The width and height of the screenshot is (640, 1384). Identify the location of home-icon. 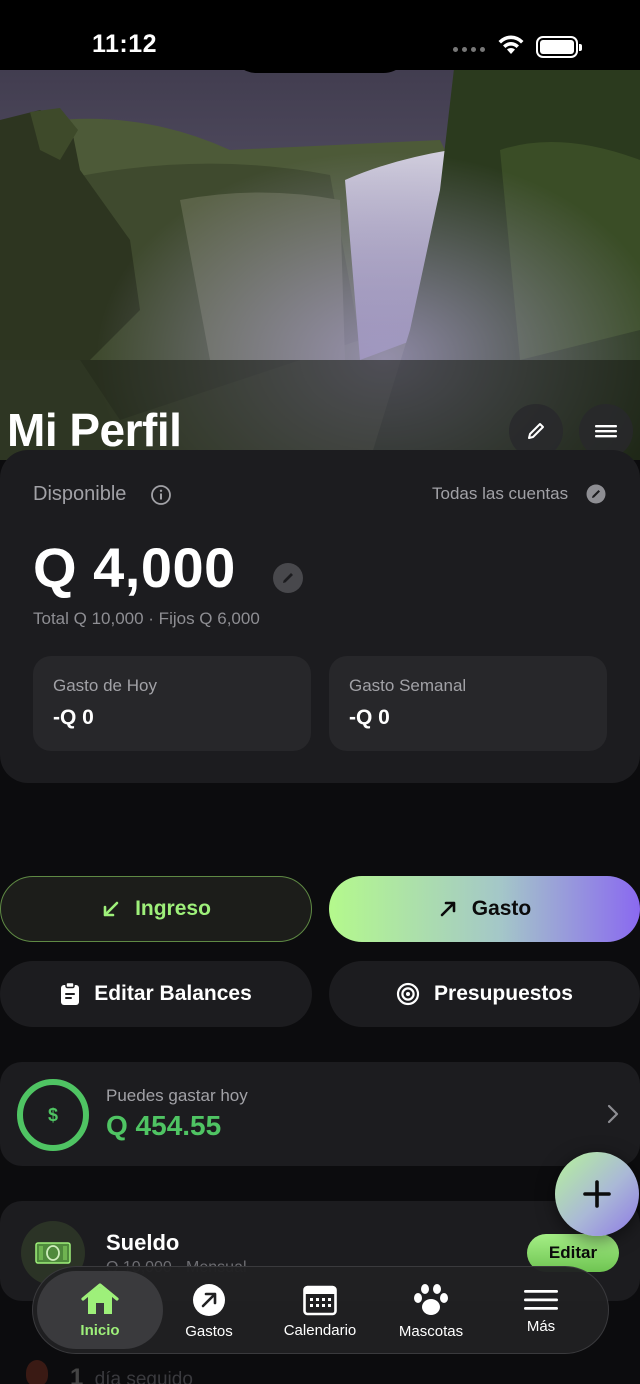
(100, 1298).